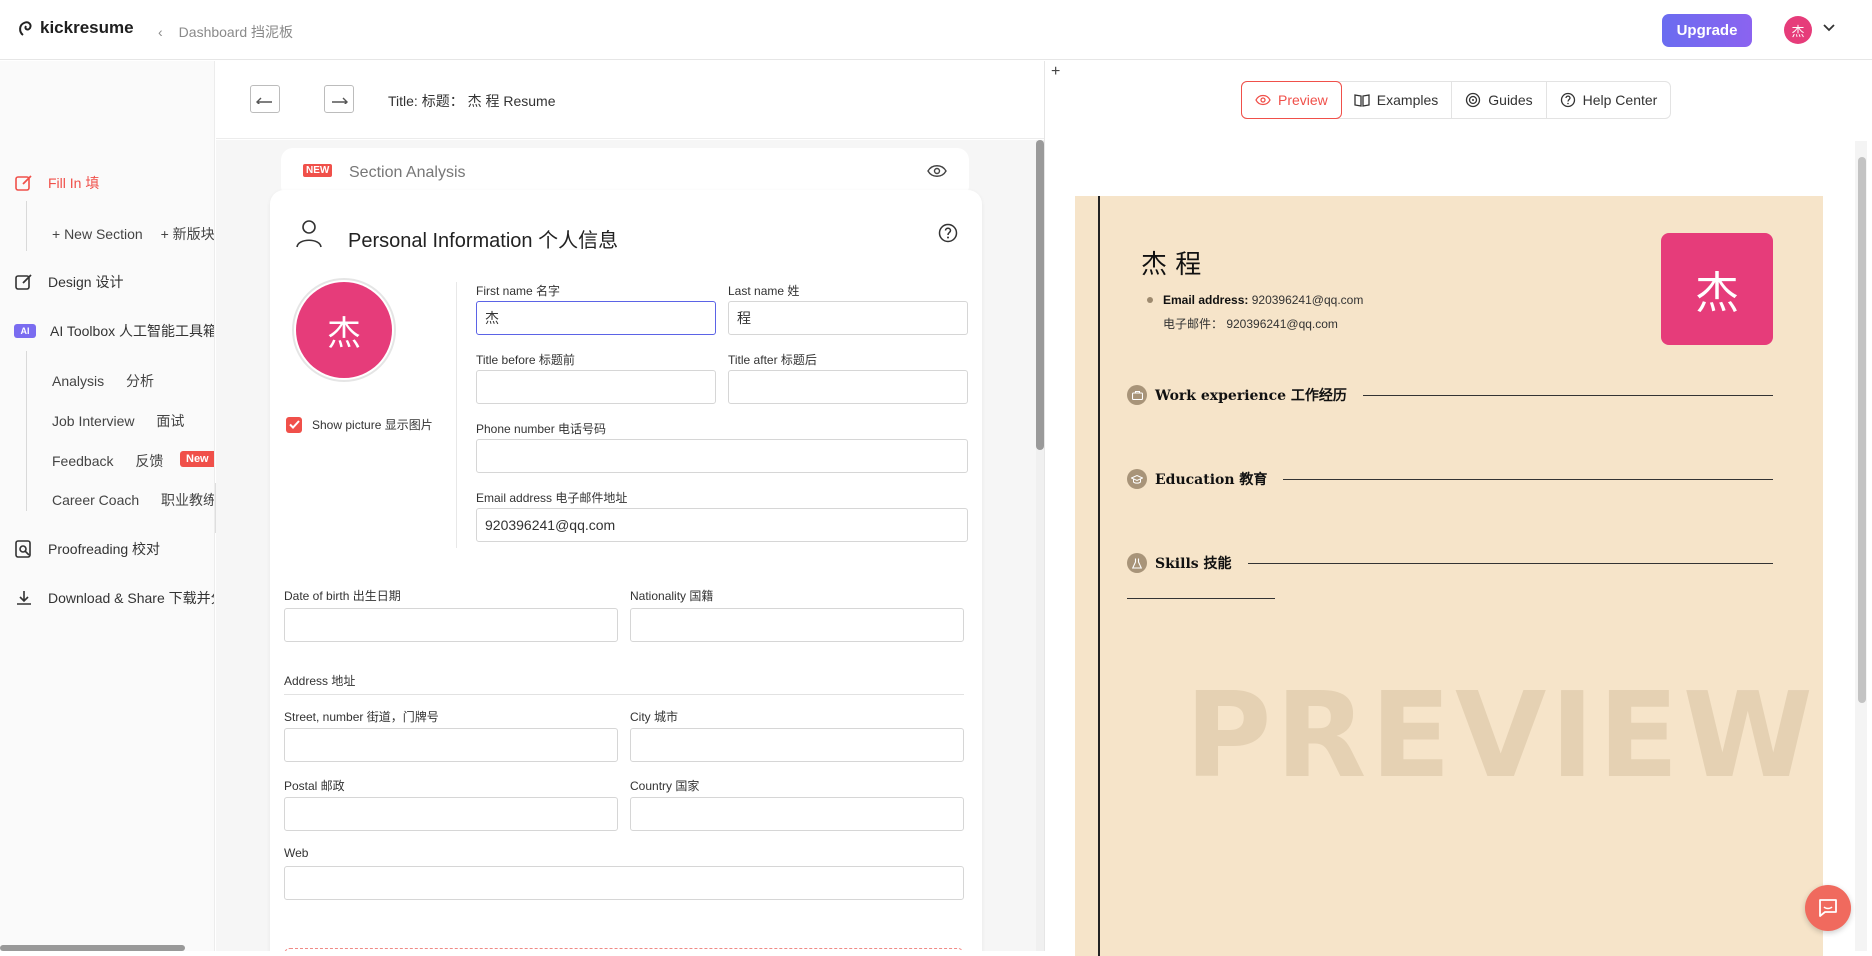 This screenshot has height=956, width=1872. Describe the element at coordinates (236, 32) in the screenshot. I see `breadcrumb-dashboard: Dashboard 挡泥板` at that location.